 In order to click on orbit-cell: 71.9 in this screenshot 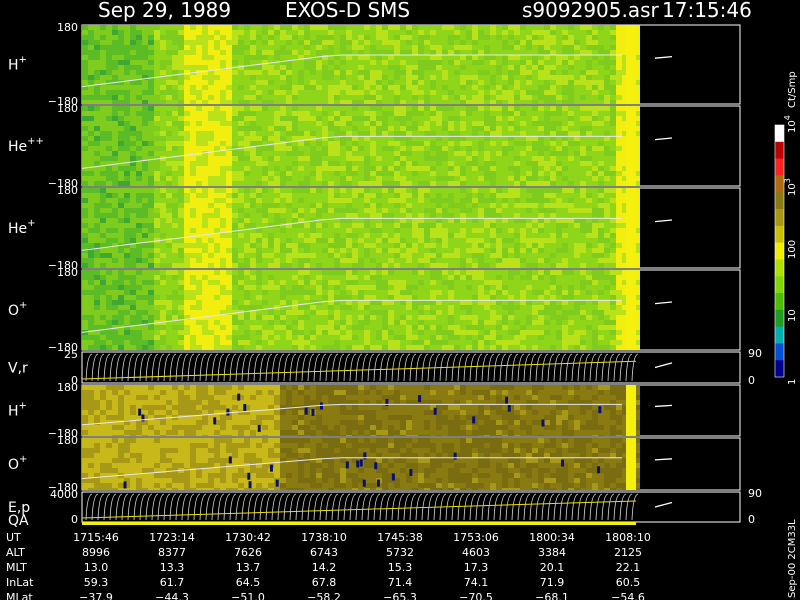, I will do `click(552, 582)`.